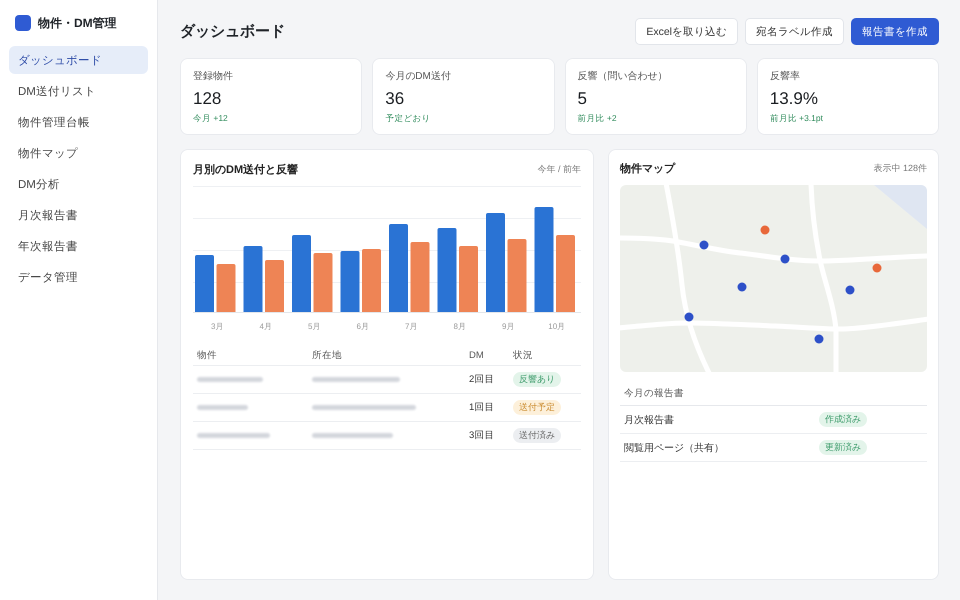 The height and width of the screenshot is (600, 960). Describe the element at coordinates (537, 407) in the screenshot. I see `status-badge: 送付予定` at that location.